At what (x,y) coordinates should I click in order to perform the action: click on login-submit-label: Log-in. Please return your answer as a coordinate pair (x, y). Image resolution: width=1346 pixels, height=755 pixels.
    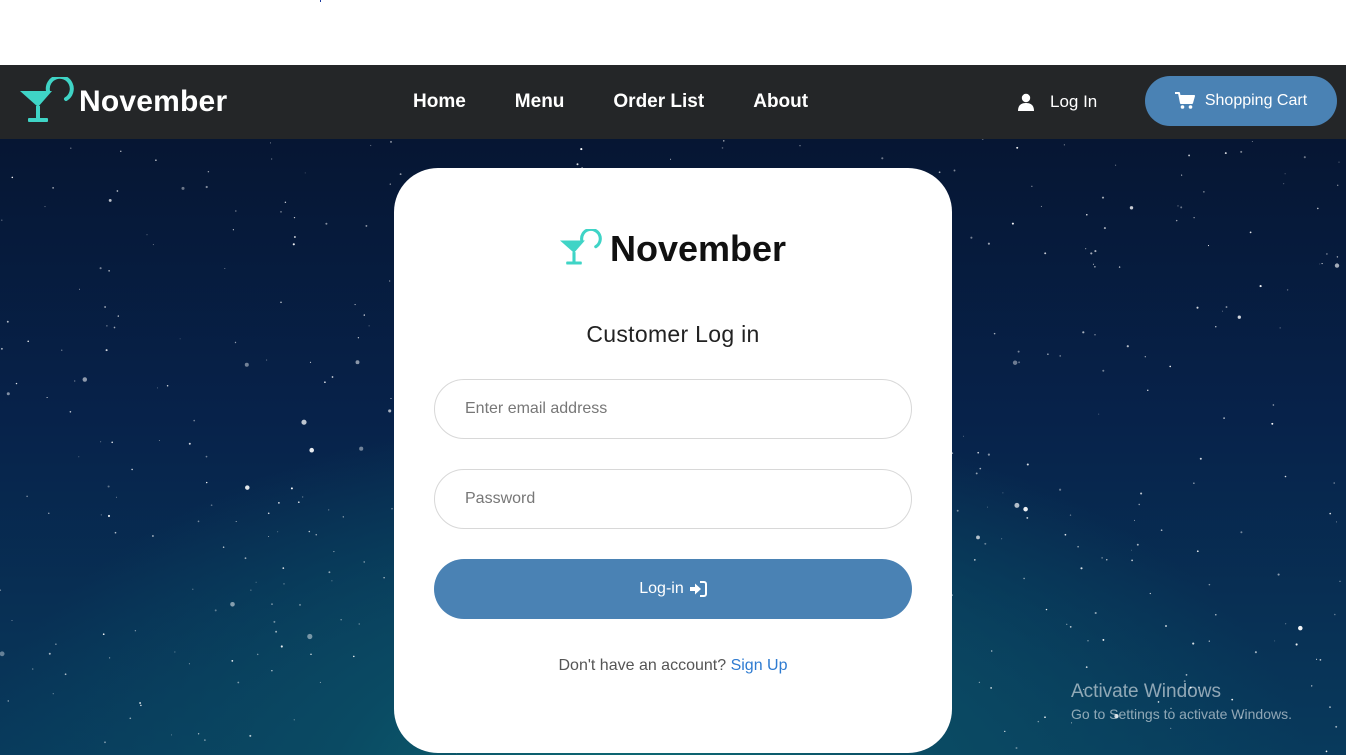
    Looking at the image, I should click on (661, 588).